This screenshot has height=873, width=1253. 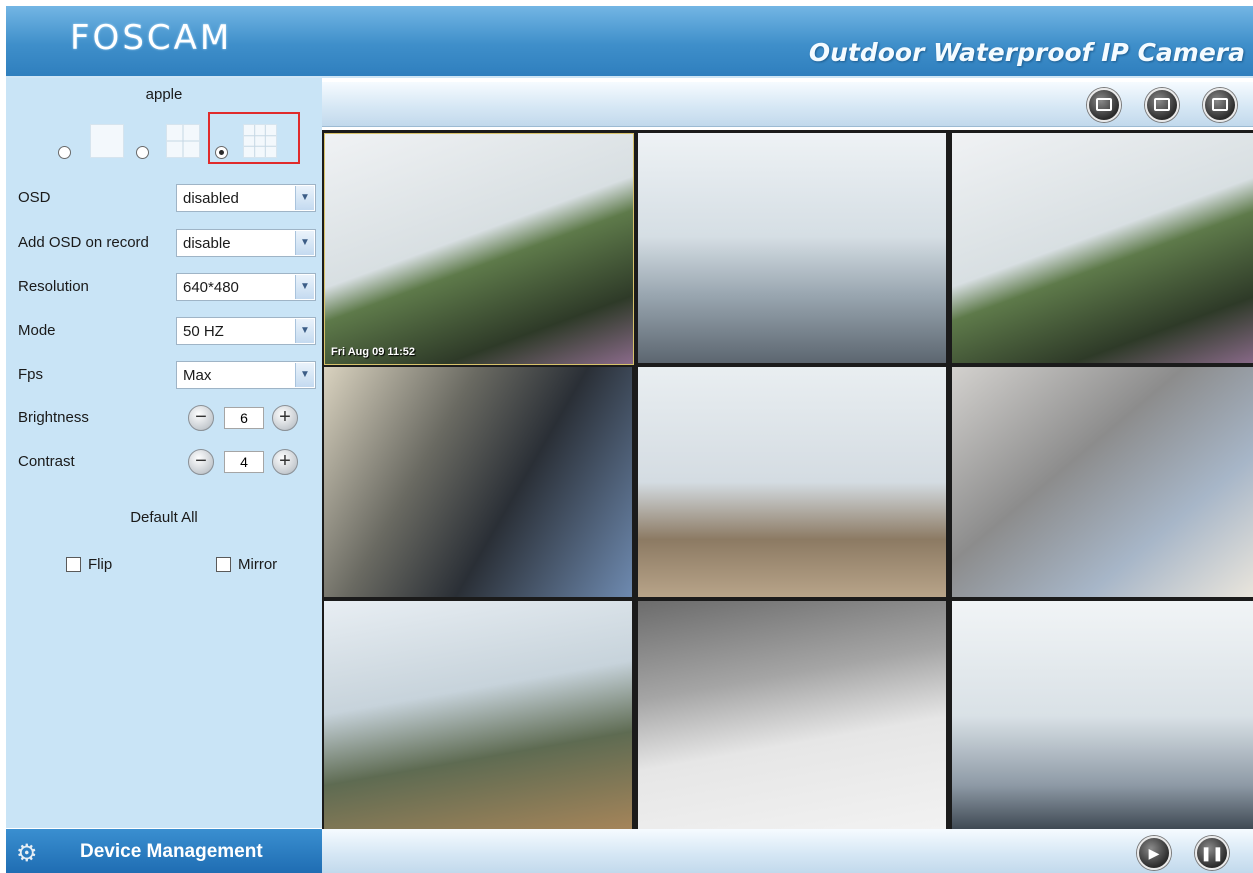 I want to click on device-management-label: Device Management, so click(x=171, y=851).